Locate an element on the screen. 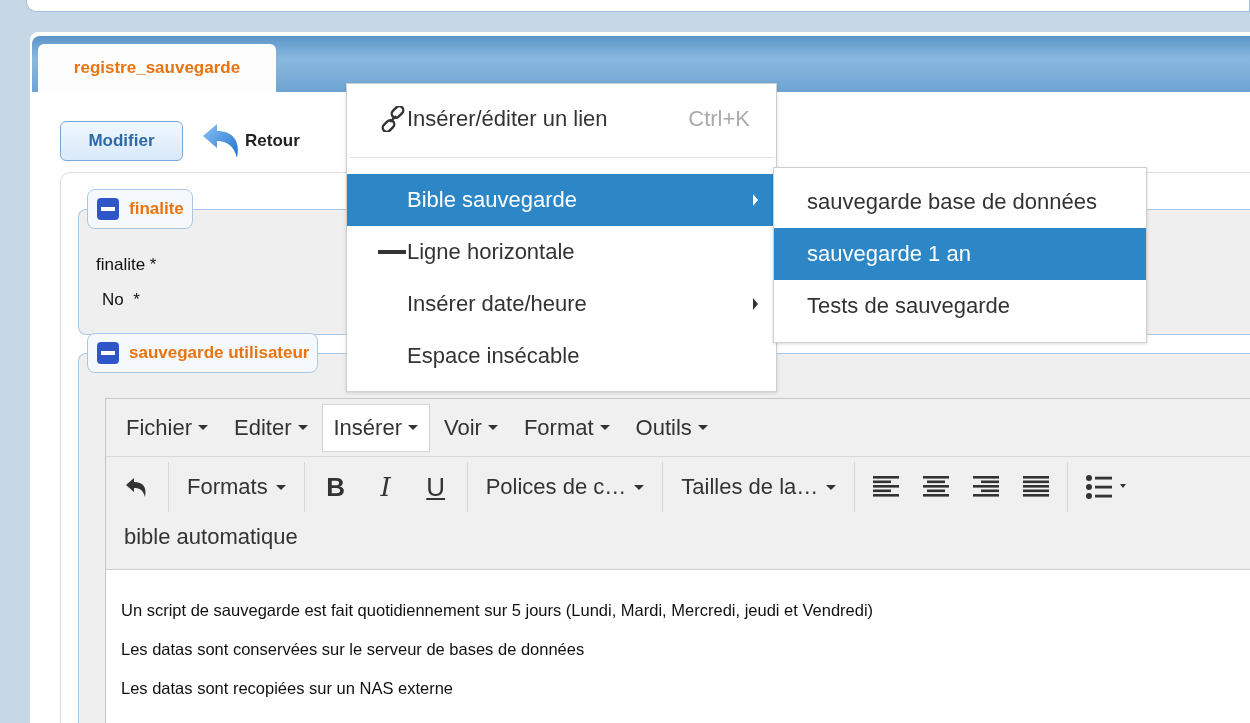 This screenshot has height=723, width=1250. paragraph: Les datas sont recopiées sur un NAS externe is located at coordinates (288, 688).